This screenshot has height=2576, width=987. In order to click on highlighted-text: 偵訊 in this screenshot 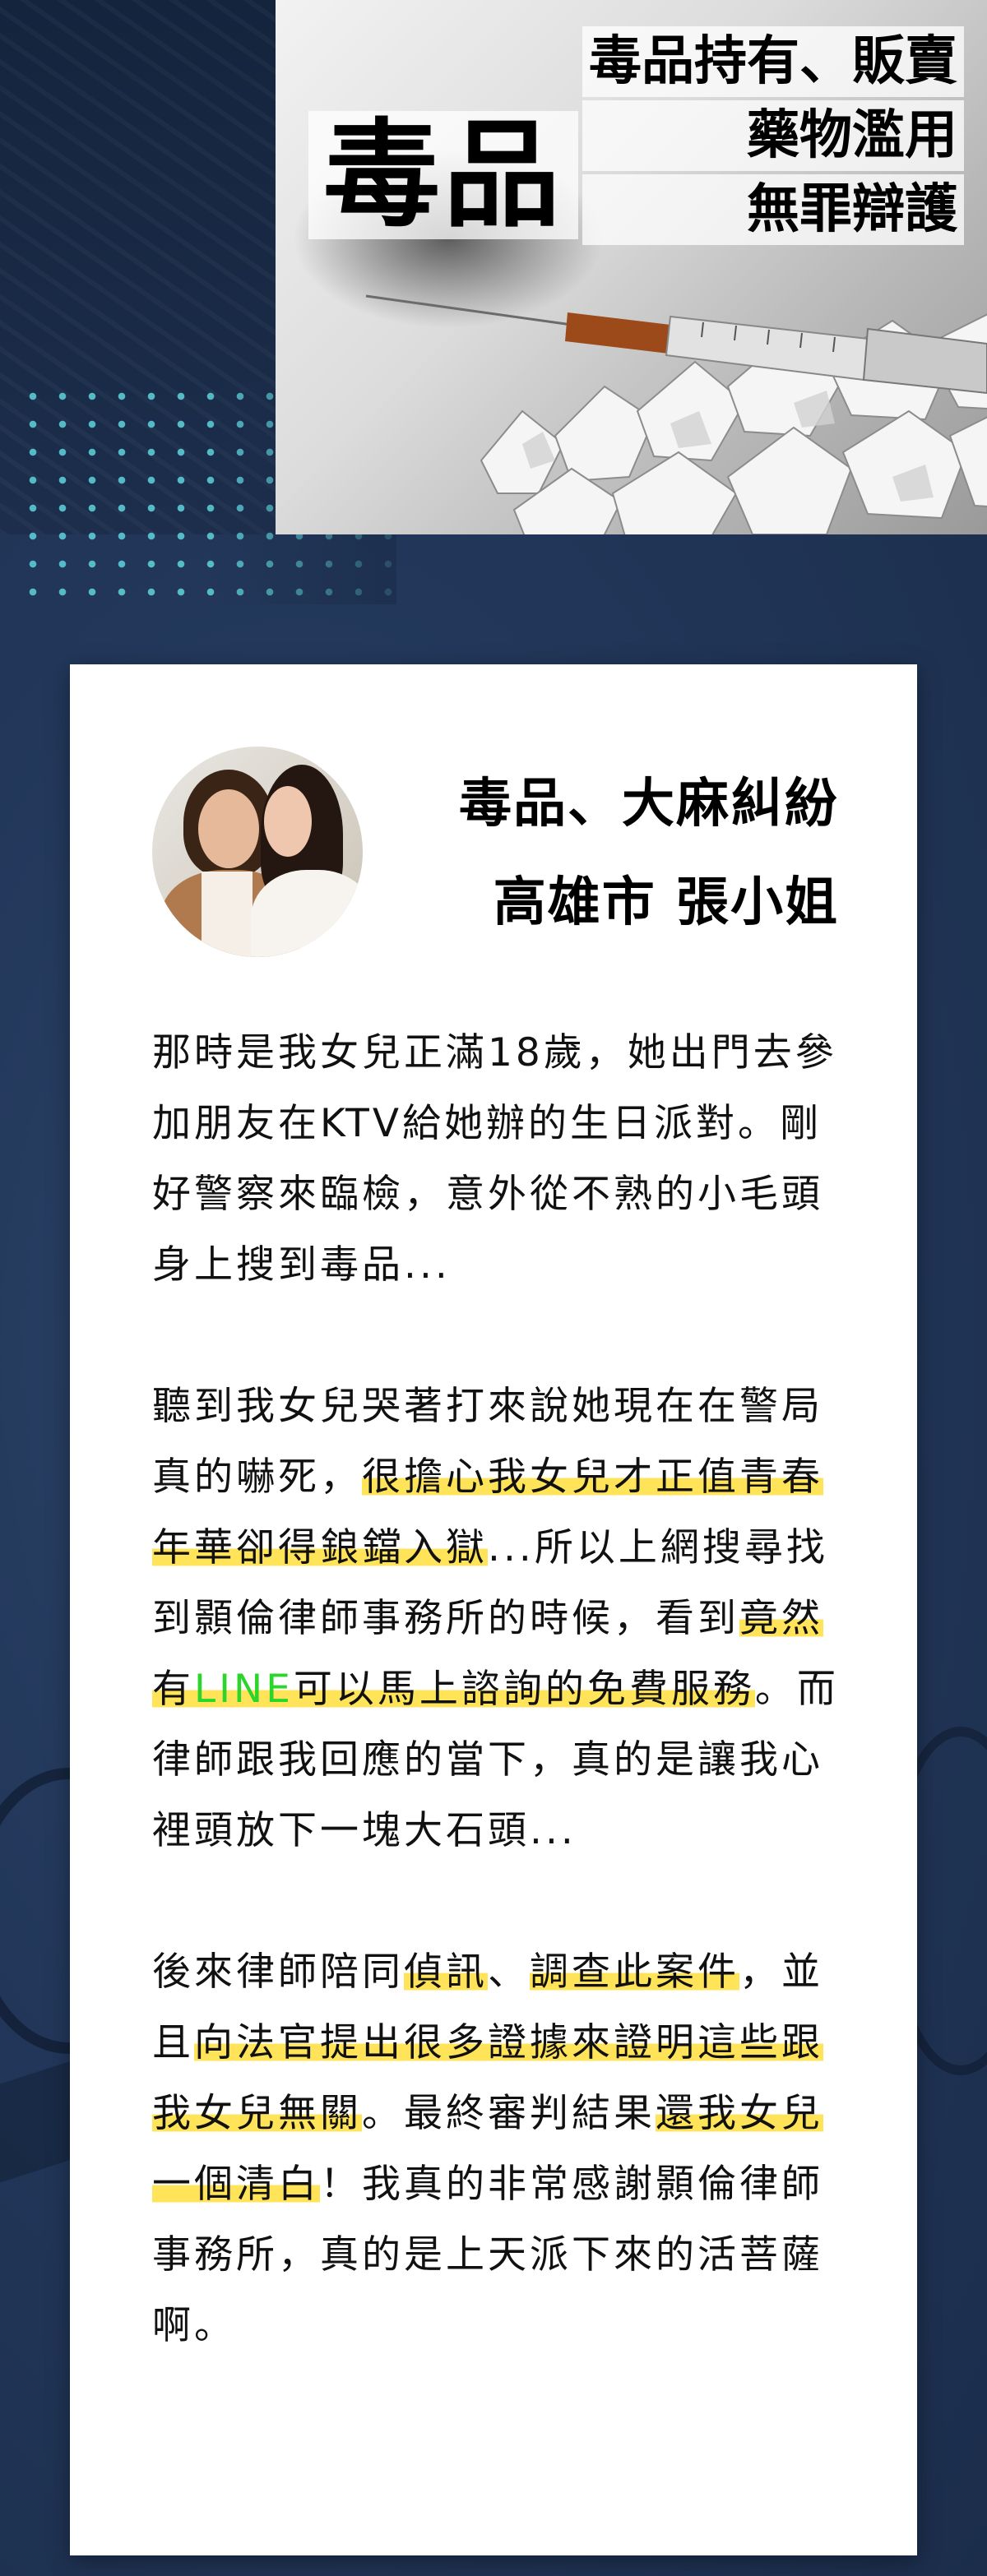, I will do `click(446, 1972)`.